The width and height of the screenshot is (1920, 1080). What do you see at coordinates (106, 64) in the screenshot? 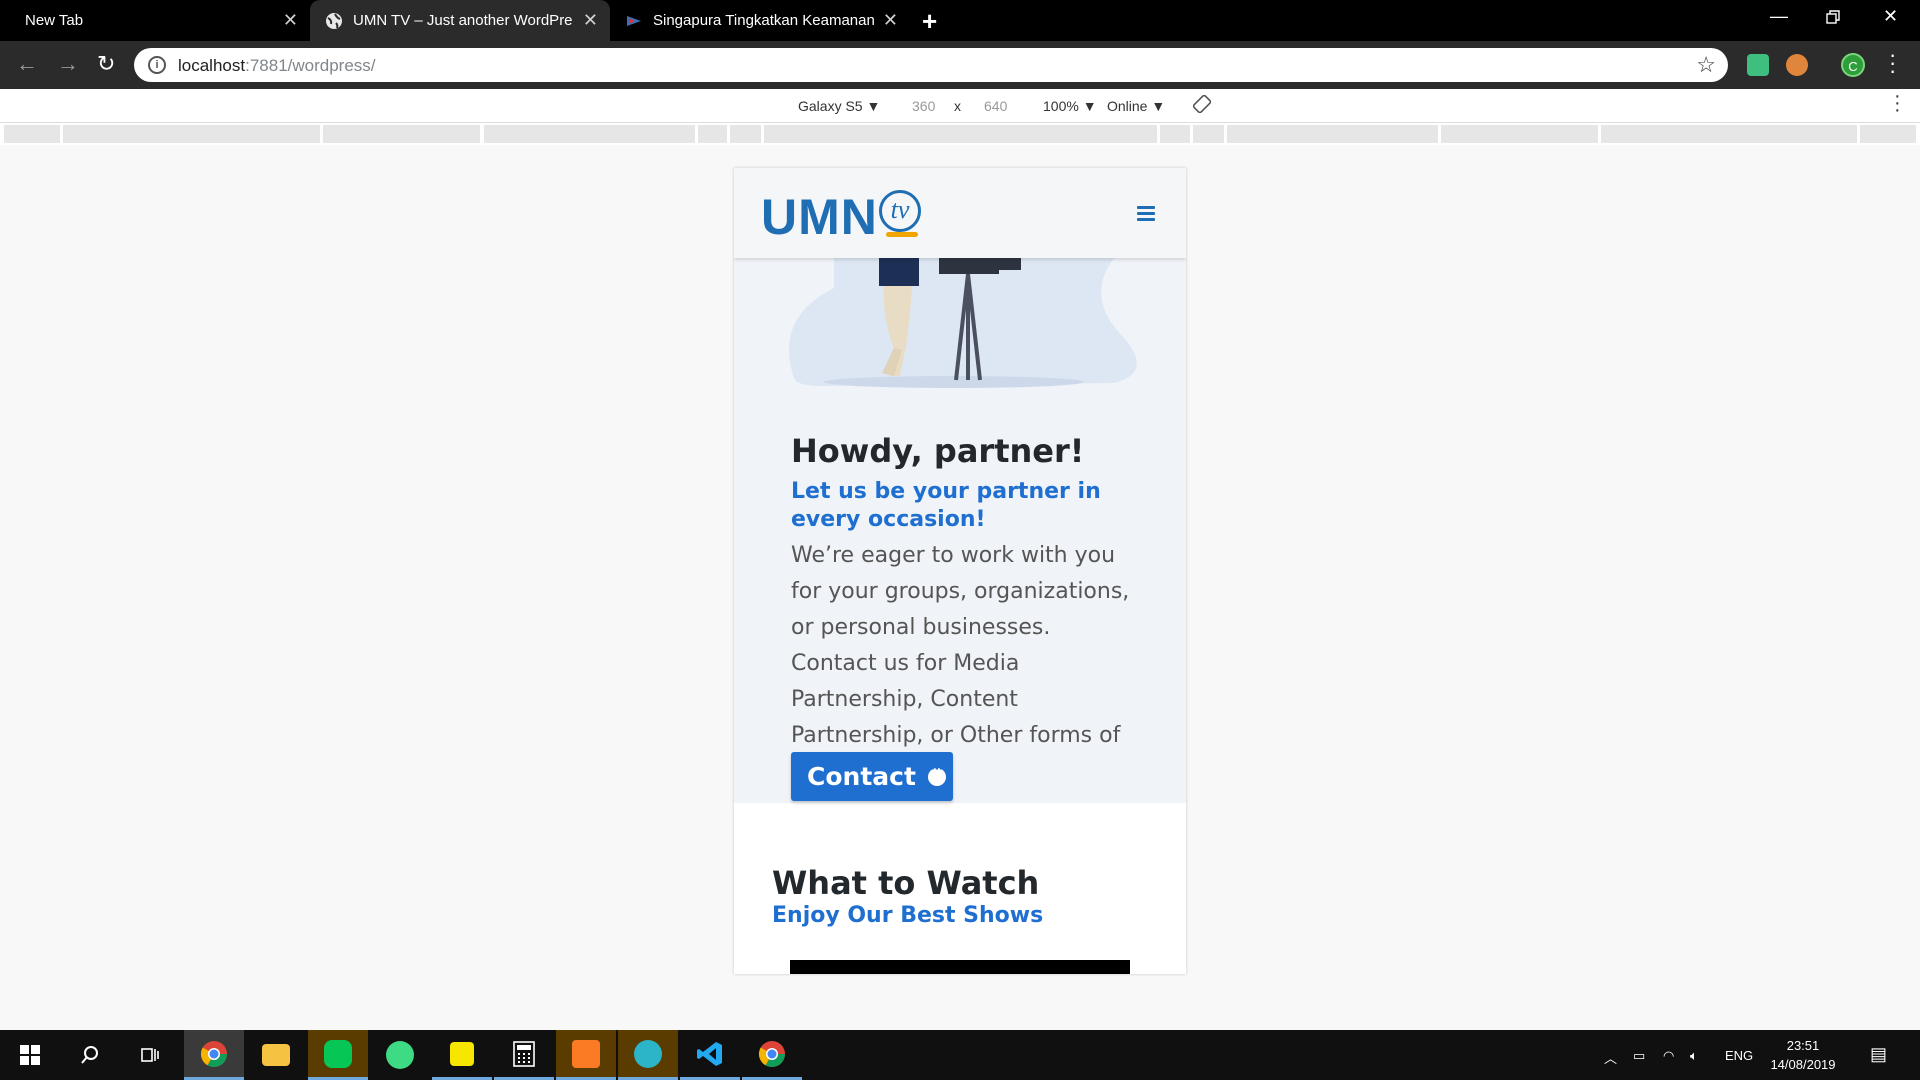
I see `reload-icon: ↻` at bounding box center [106, 64].